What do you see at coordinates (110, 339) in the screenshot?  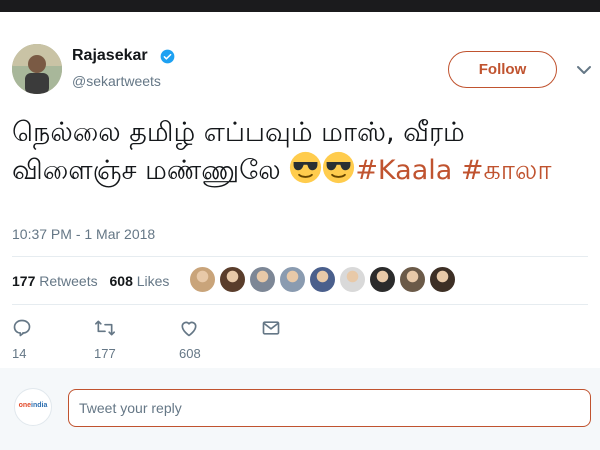 I see `retweet-action: 177` at bounding box center [110, 339].